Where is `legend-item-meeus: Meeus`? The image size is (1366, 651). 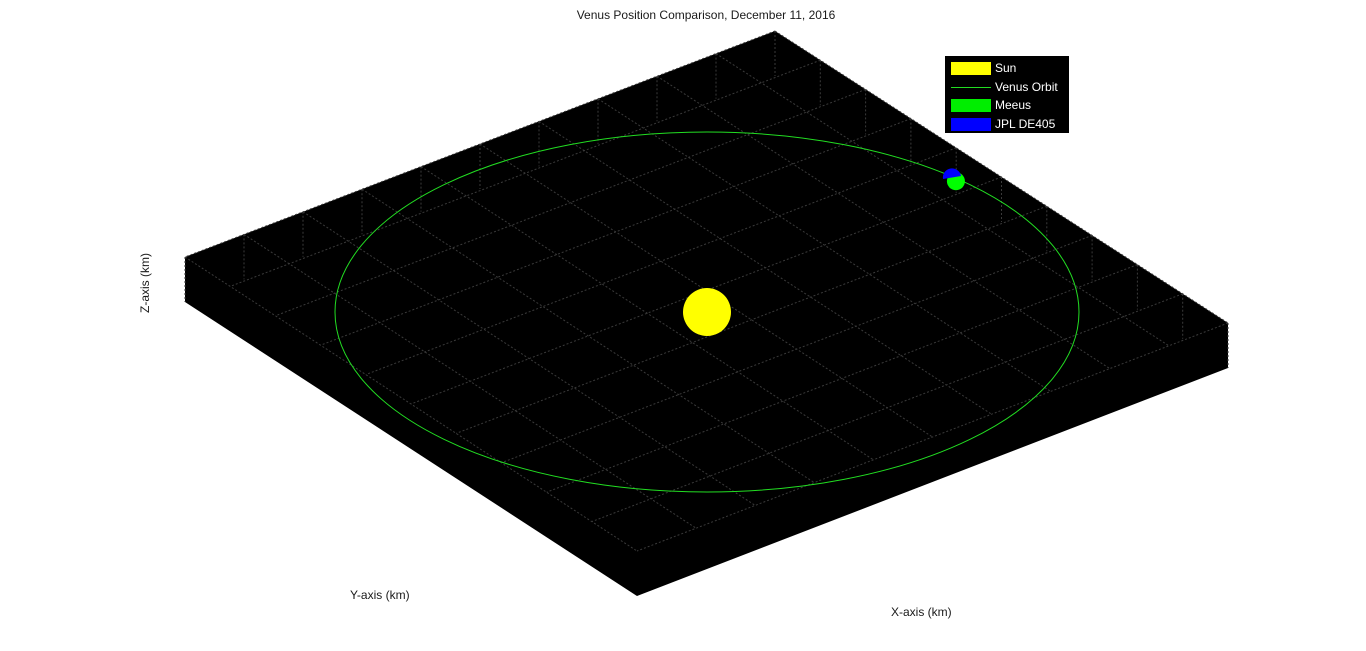 legend-item-meeus: Meeus is located at coordinates (1007, 105).